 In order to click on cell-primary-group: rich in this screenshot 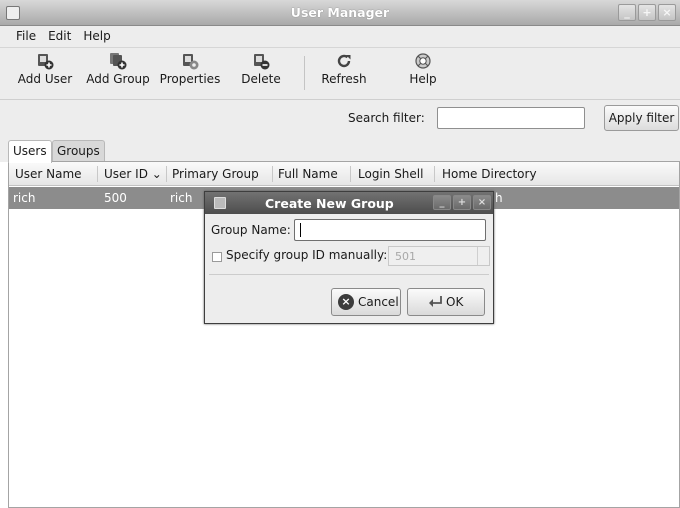, I will do `click(181, 198)`.